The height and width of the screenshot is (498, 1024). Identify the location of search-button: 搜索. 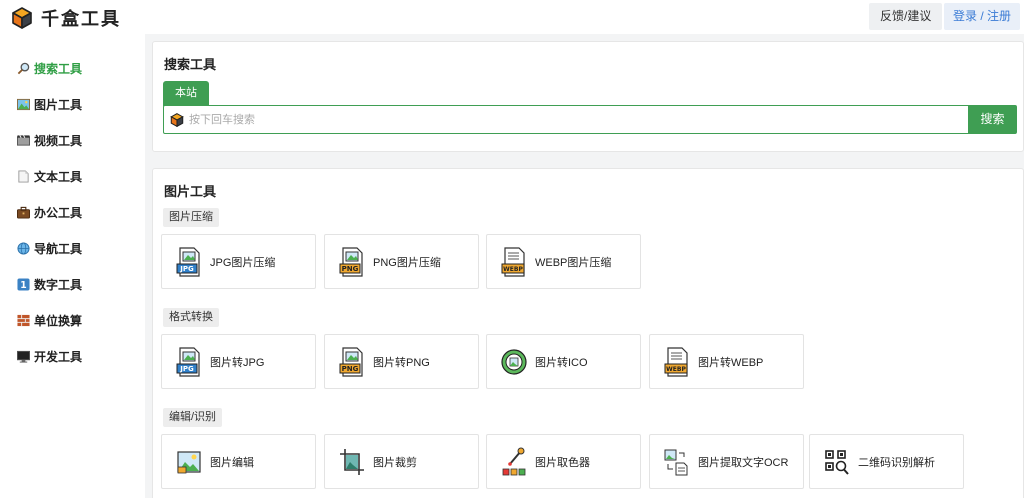
(992, 119).